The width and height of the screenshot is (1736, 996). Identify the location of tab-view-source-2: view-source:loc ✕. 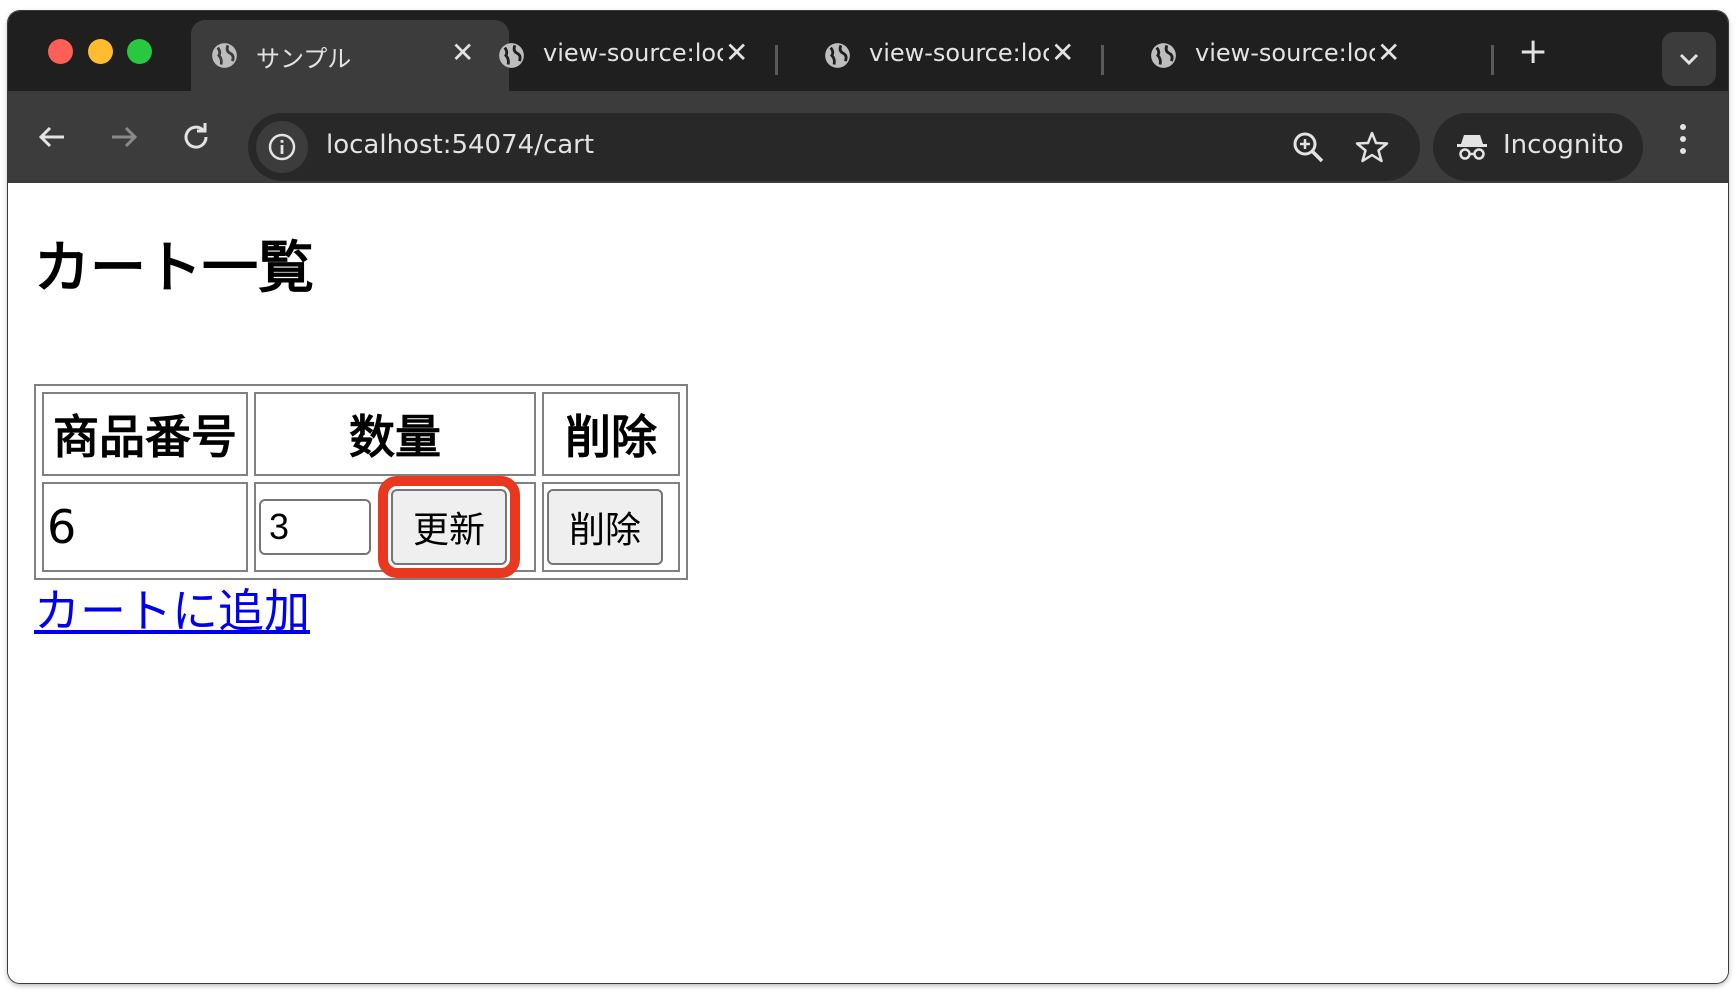
(949, 55).